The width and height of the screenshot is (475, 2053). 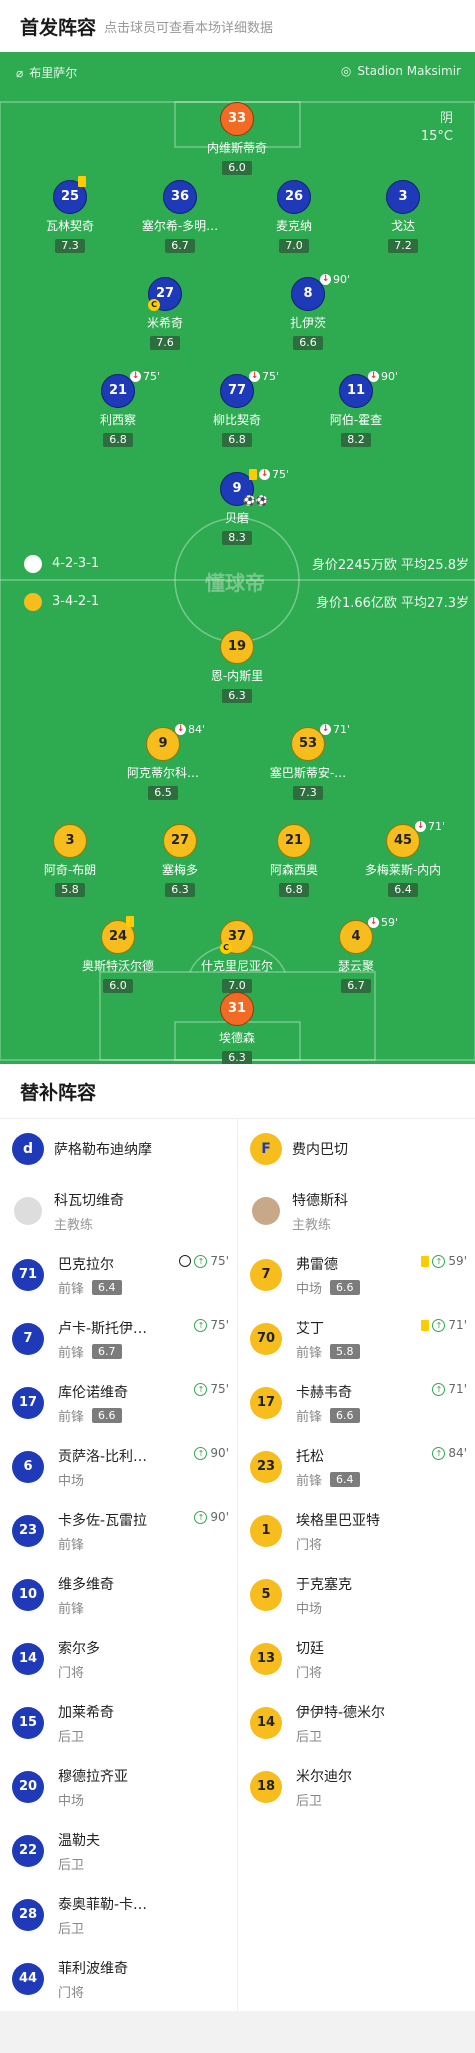 What do you see at coordinates (79, 1648) in the screenshot?
I see `player-name: 索尔多` at bounding box center [79, 1648].